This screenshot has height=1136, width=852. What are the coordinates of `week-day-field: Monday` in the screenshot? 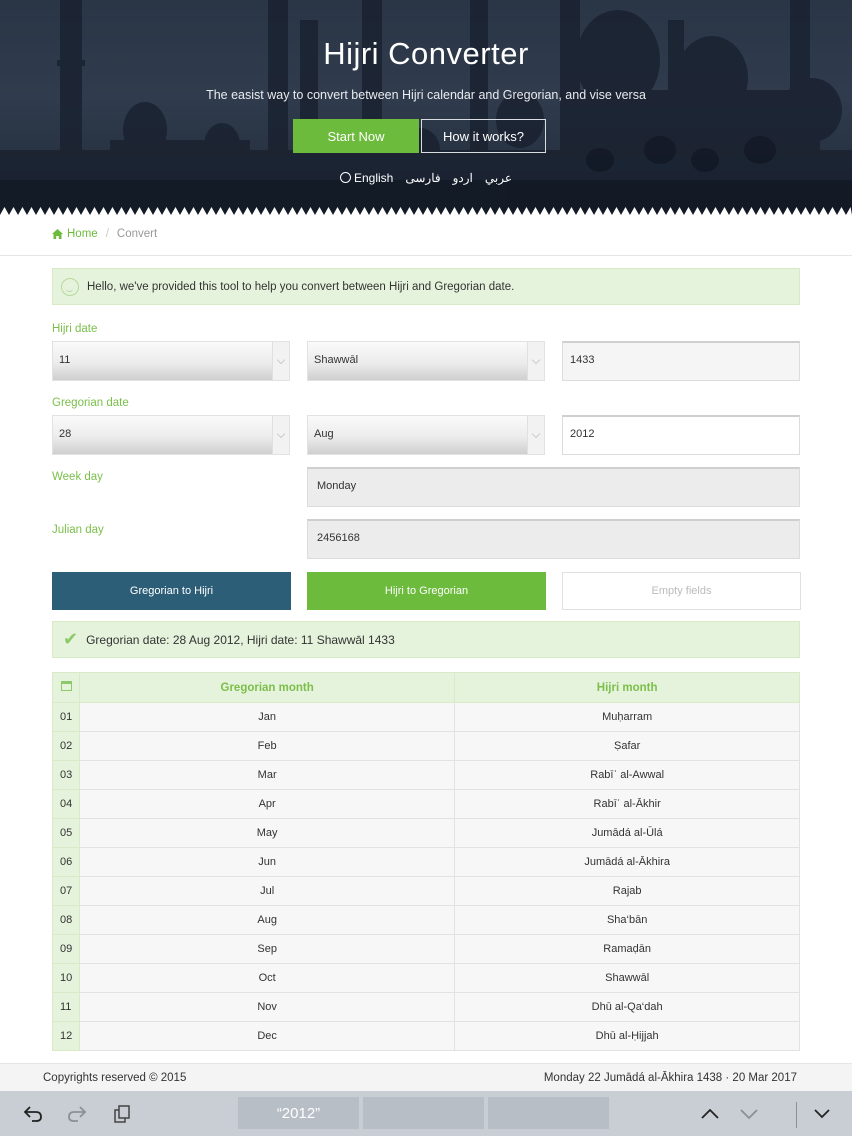 It's located at (553, 487).